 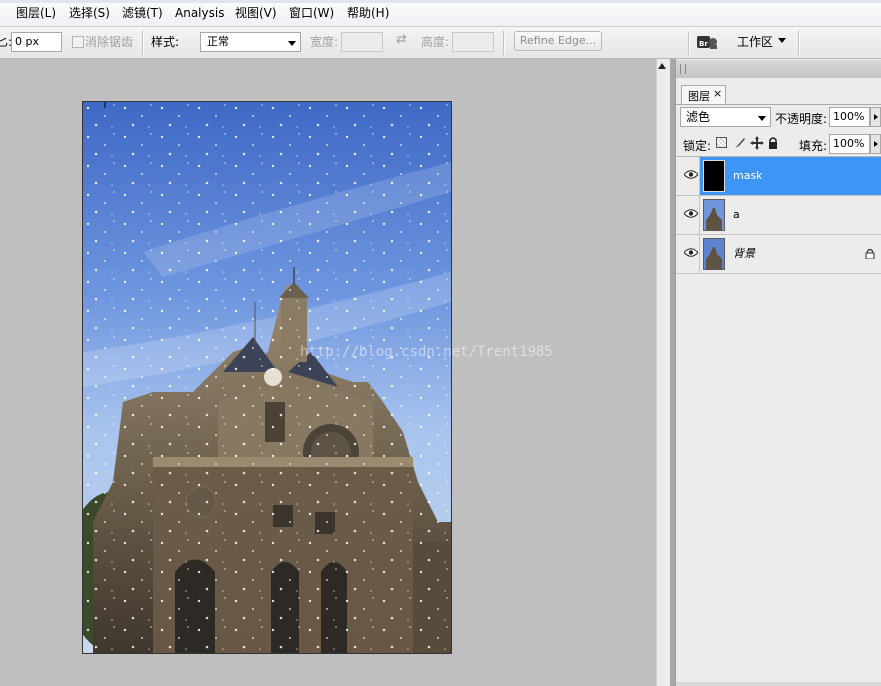 I want to click on close-icon: ×, so click(x=717, y=93).